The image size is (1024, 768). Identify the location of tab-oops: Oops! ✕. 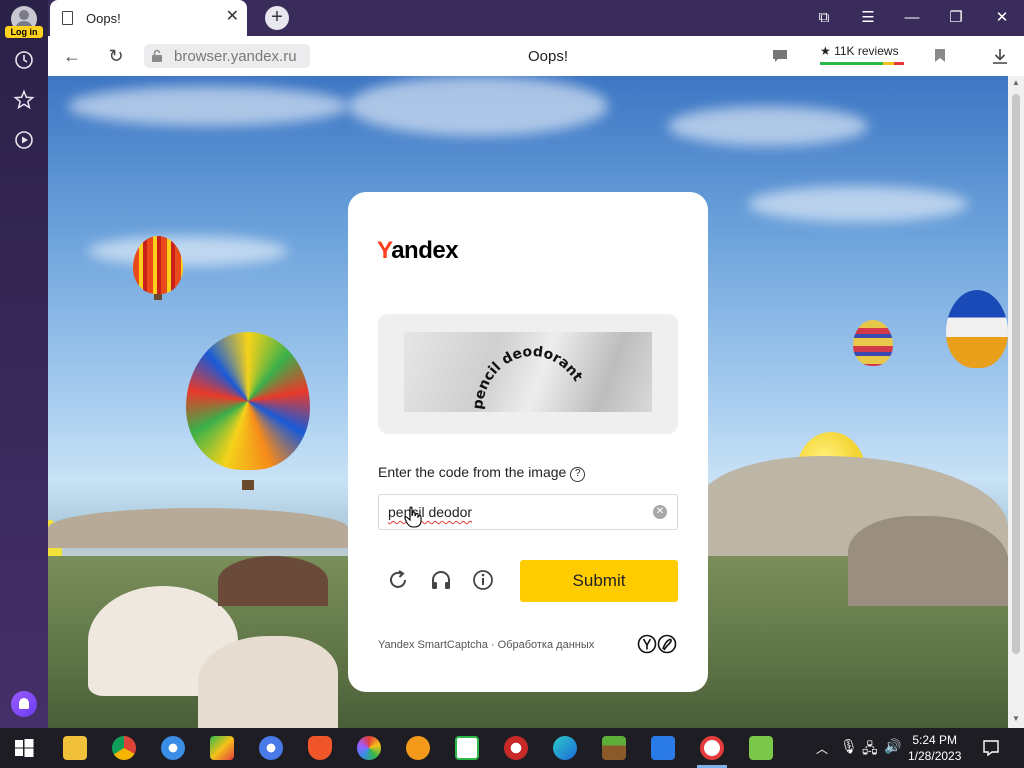
(148, 18).